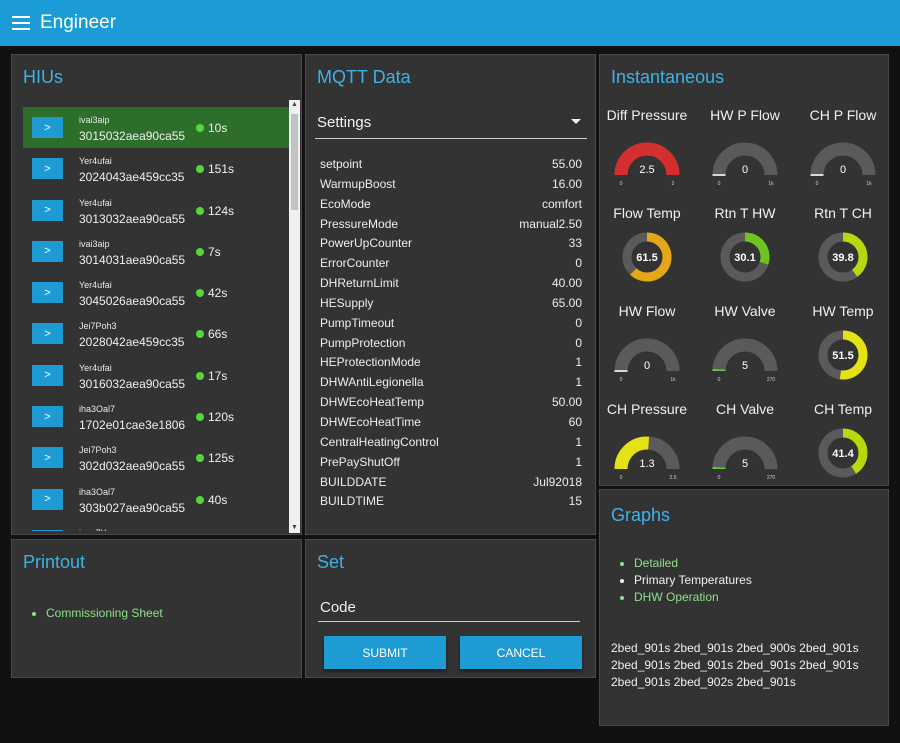  What do you see at coordinates (451, 326) in the screenshot?
I see `mqtt-row: PumpTimeout 0` at bounding box center [451, 326].